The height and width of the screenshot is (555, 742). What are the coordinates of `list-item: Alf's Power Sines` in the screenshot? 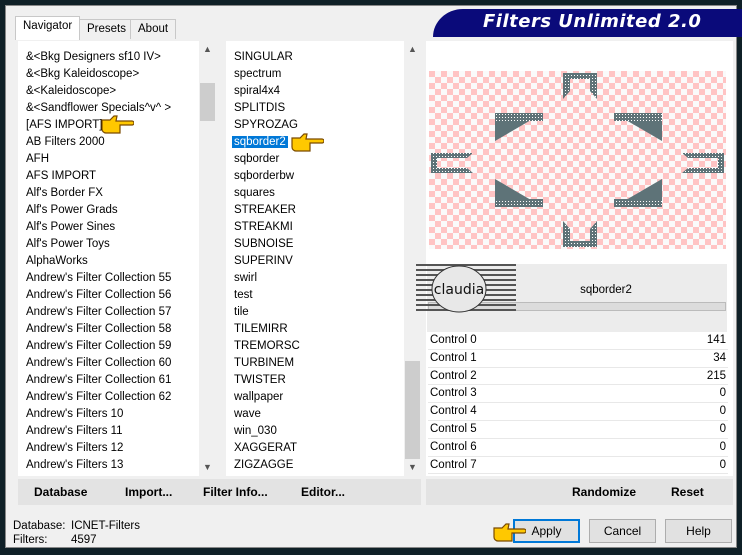 It's located at (70, 227).